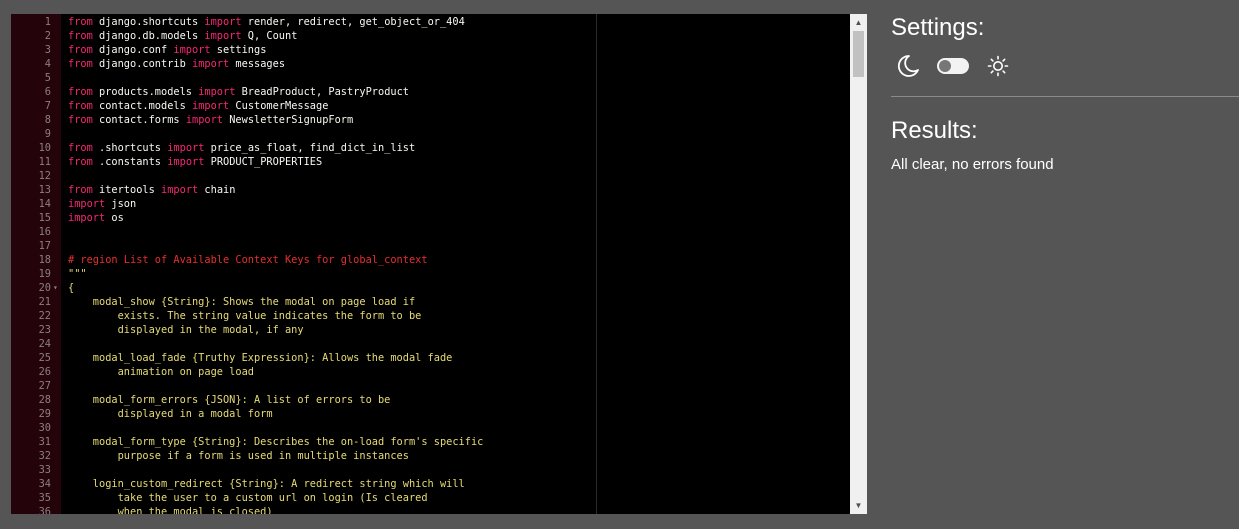  Describe the element at coordinates (430, 134) in the screenshot. I see `code-line: 9` at that location.